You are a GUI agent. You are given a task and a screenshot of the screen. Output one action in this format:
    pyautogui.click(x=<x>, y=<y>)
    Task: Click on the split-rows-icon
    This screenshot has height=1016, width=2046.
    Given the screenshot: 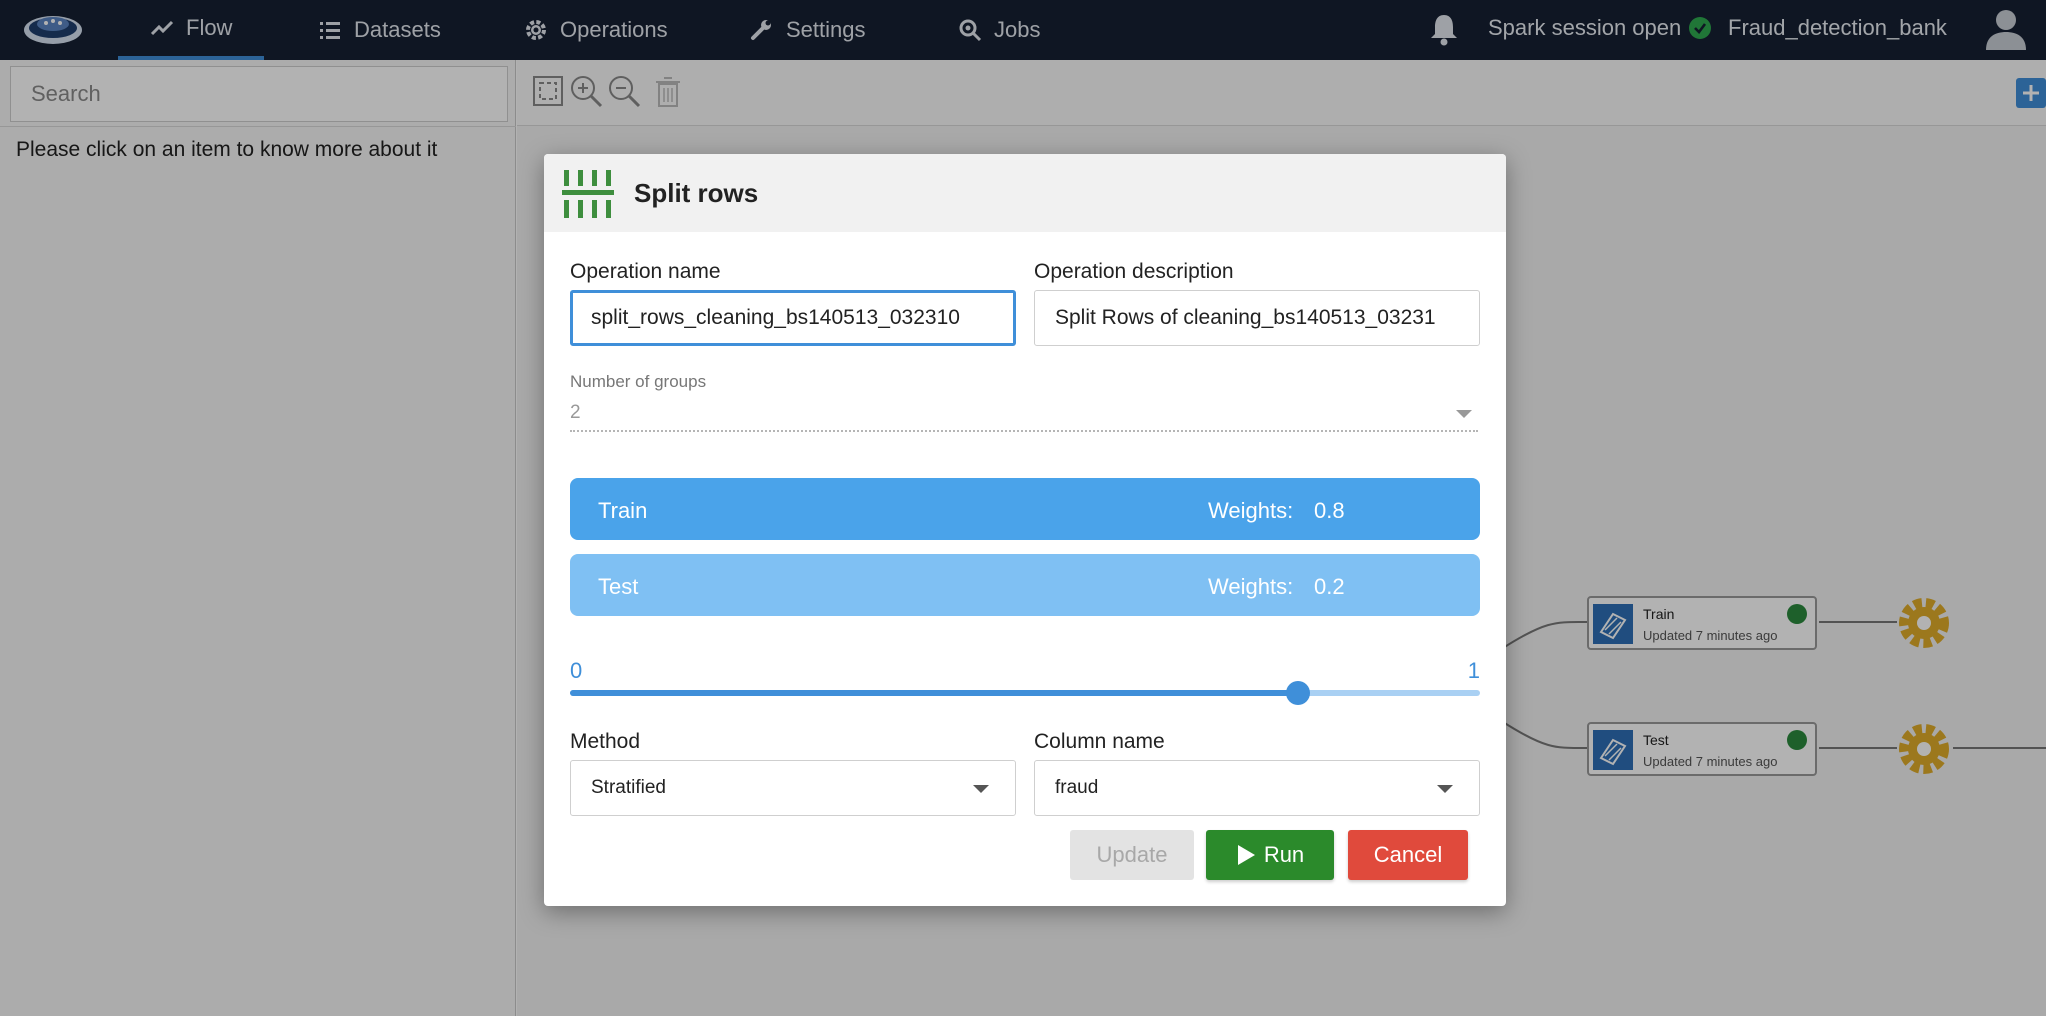 What is the action you would take?
    pyautogui.click(x=588, y=194)
    